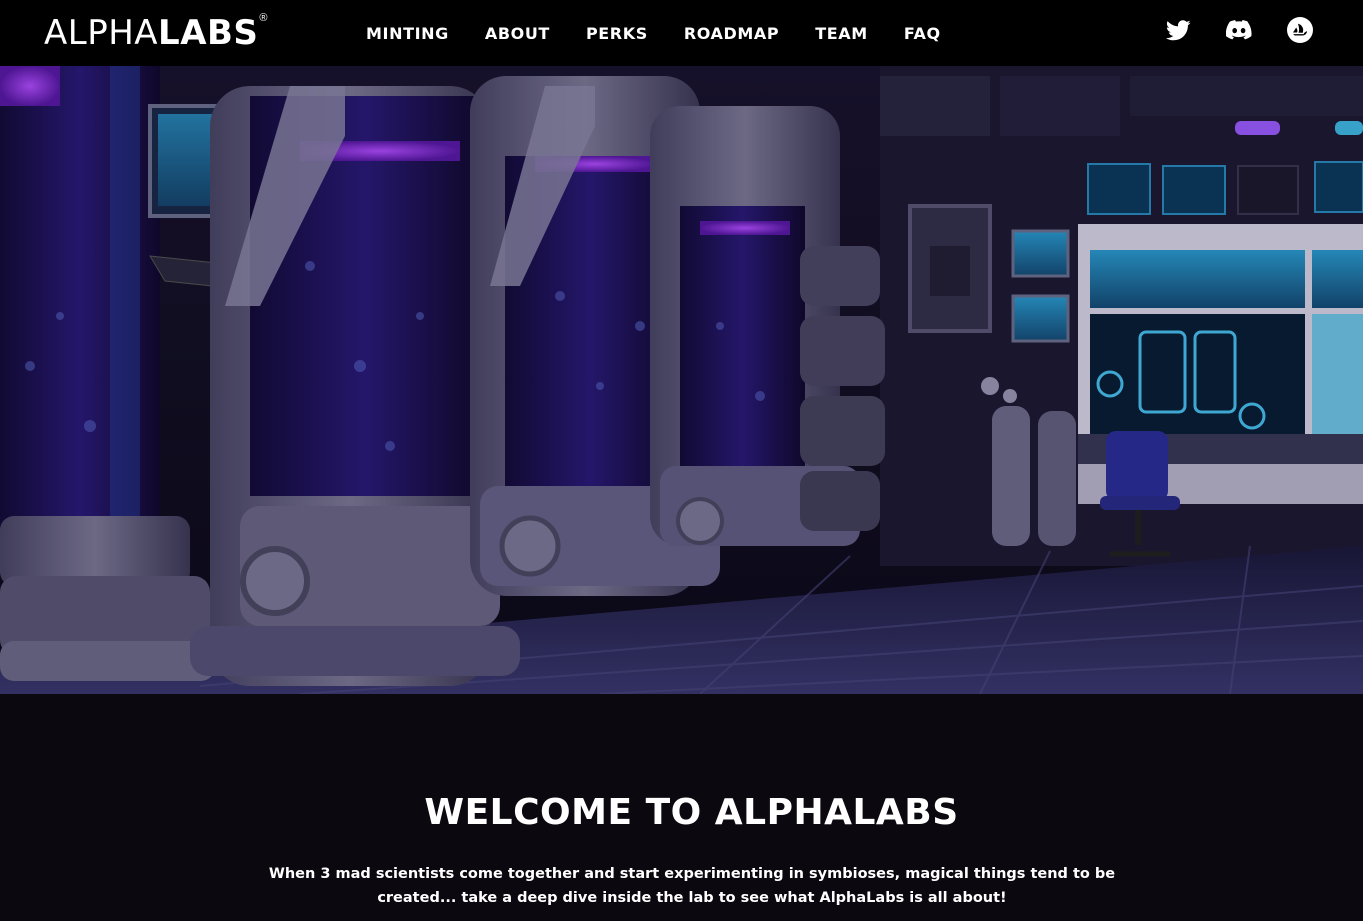  I want to click on welcome-title: WELCOME TO ALPHALABS, so click(691, 812).